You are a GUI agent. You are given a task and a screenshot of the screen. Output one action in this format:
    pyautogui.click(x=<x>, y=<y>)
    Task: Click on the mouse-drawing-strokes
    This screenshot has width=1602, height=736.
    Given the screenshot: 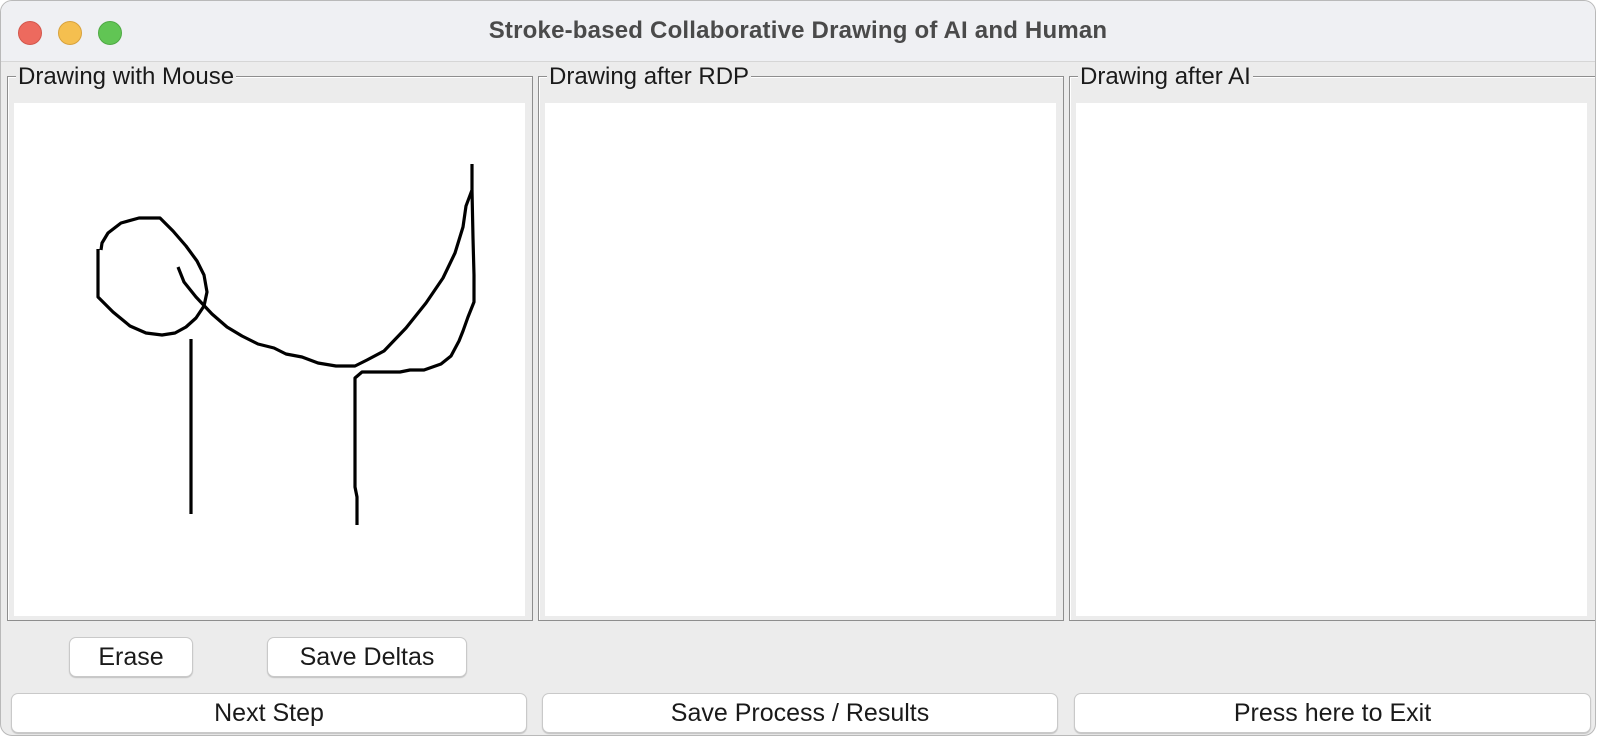 What is the action you would take?
    pyautogui.click(x=286, y=344)
    